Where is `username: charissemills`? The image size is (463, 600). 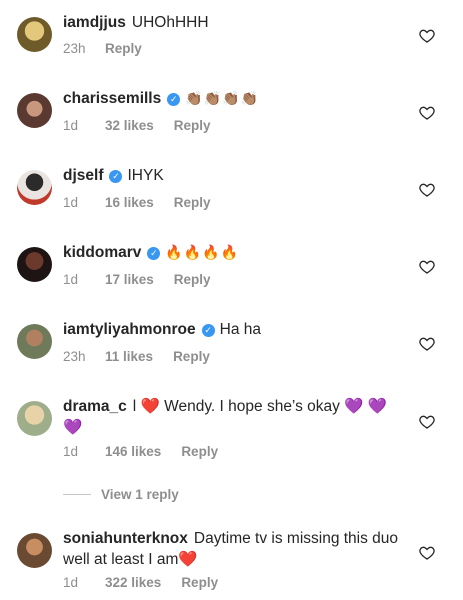
username: charissemills is located at coordinates (112, 98).